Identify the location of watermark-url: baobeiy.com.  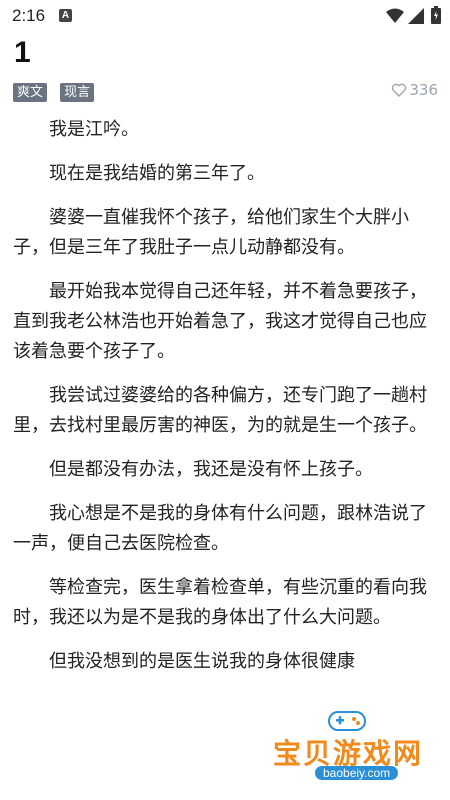
(357, 773).